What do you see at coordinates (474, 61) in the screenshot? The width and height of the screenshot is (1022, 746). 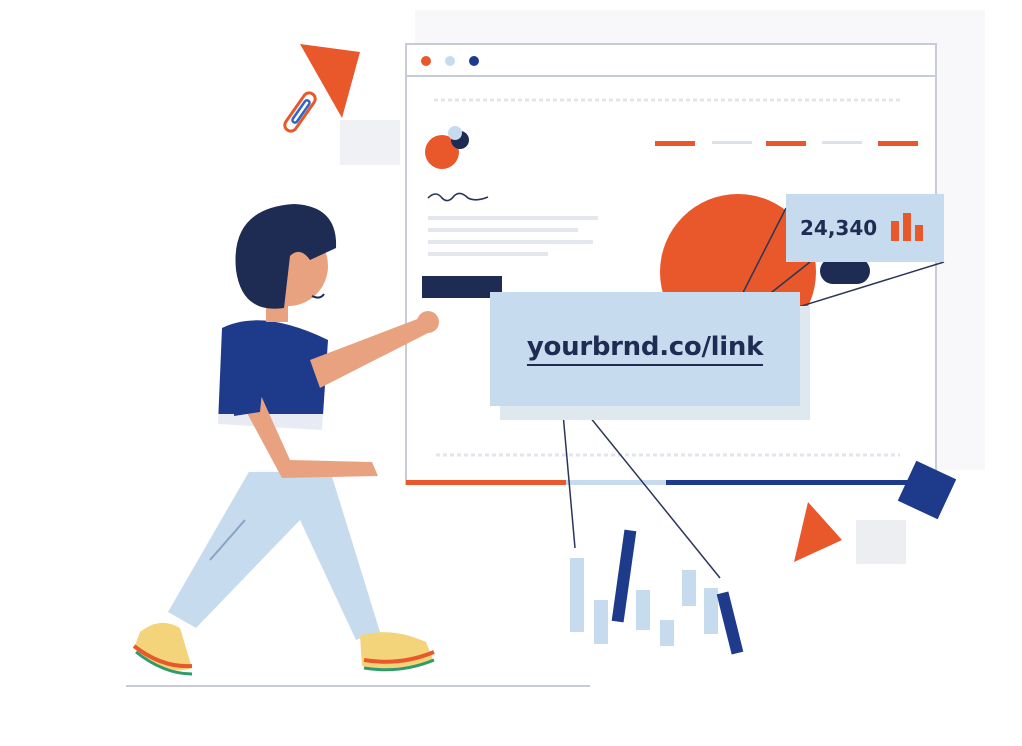 I see `window-dot-navy` at bounding box center [474, 61].